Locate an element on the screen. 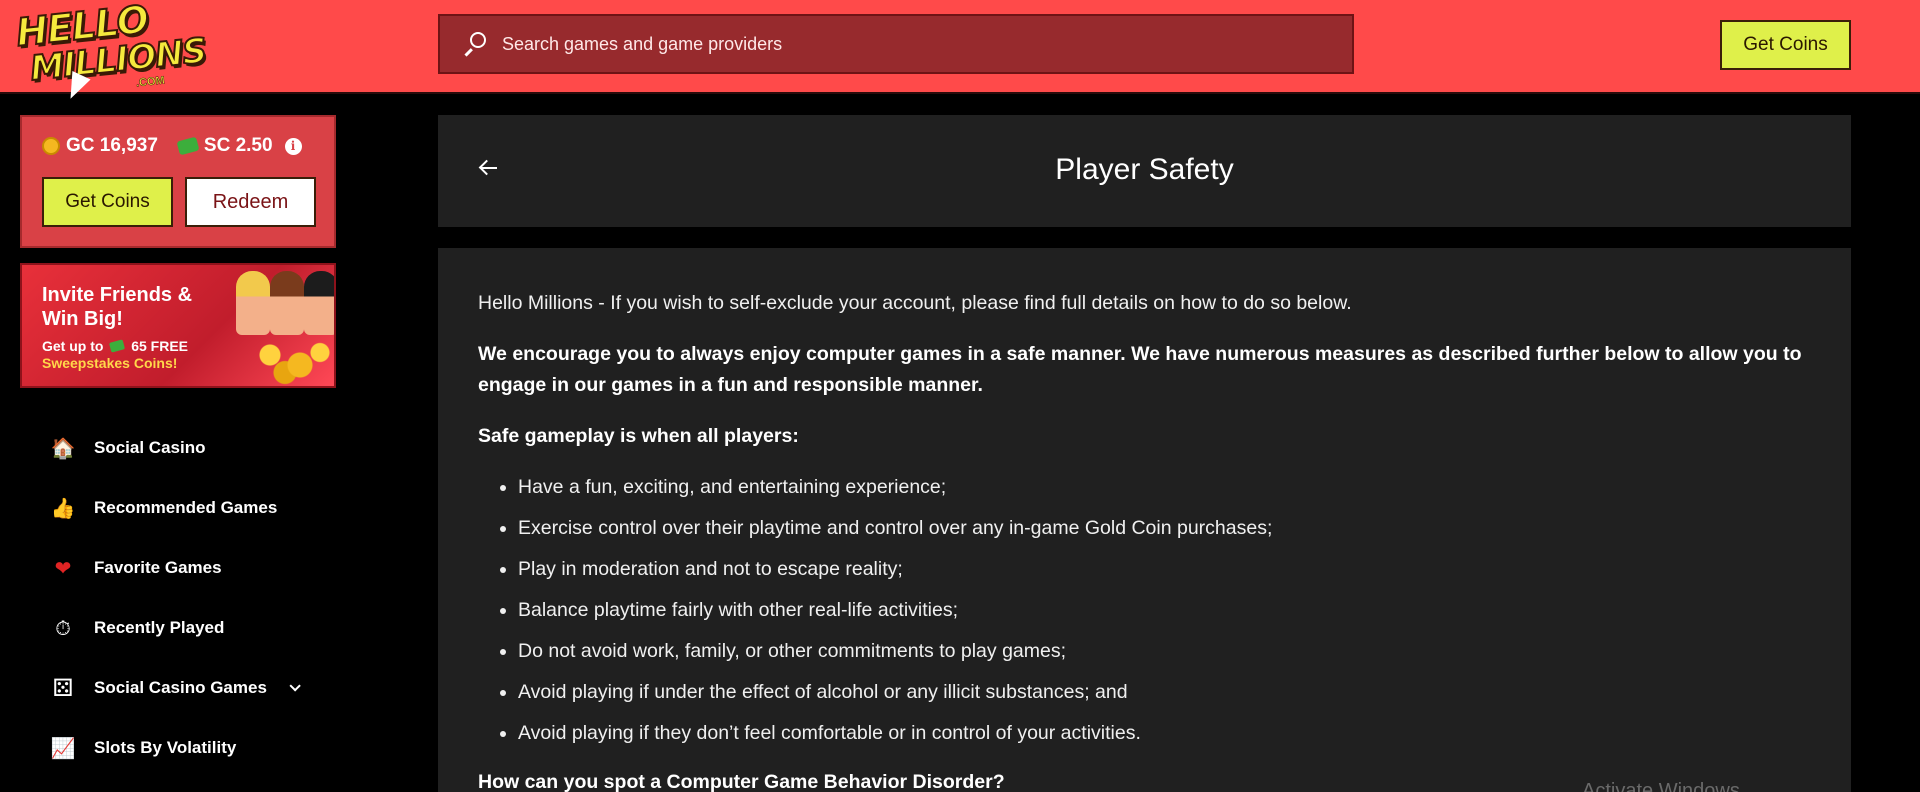  sidebar-item-label: Recently Played is located at coordinates (159, 627).